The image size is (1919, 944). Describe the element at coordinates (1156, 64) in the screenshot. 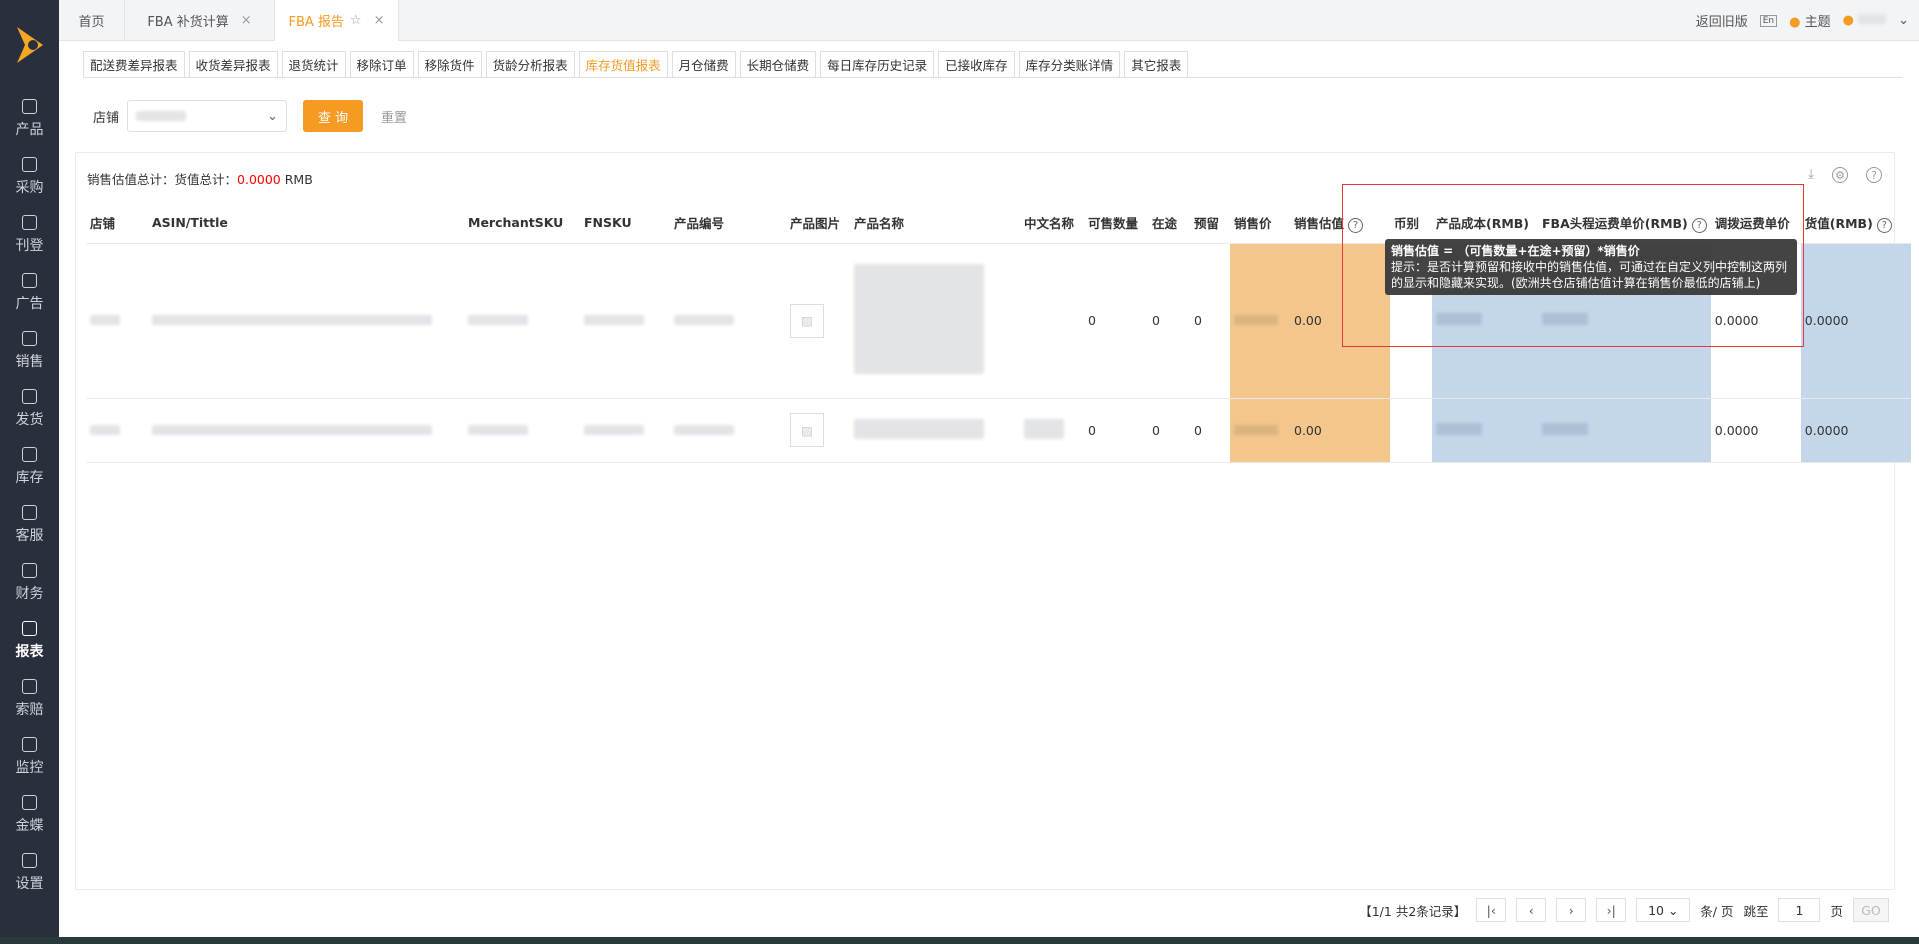

I see `subtab: 其它报表` at that location.